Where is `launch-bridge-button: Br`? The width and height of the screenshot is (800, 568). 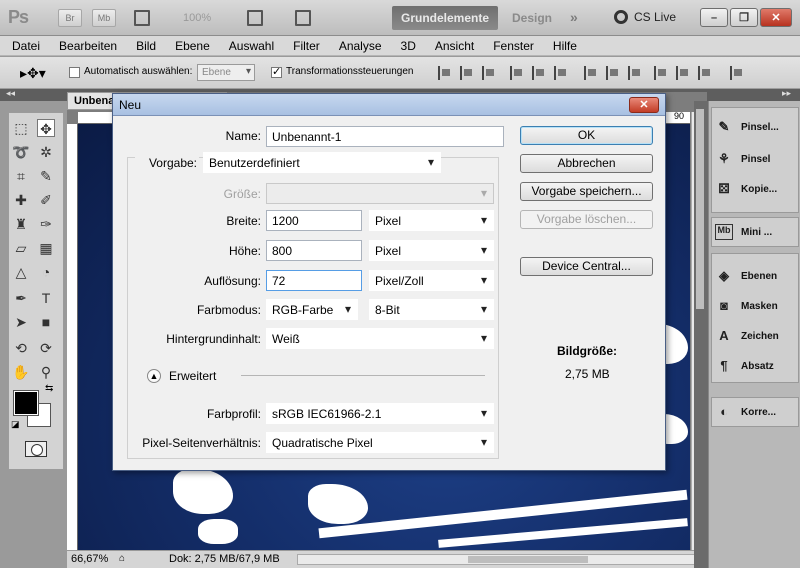
launch-bridge-button: Br is located at coordinates (70, 18).